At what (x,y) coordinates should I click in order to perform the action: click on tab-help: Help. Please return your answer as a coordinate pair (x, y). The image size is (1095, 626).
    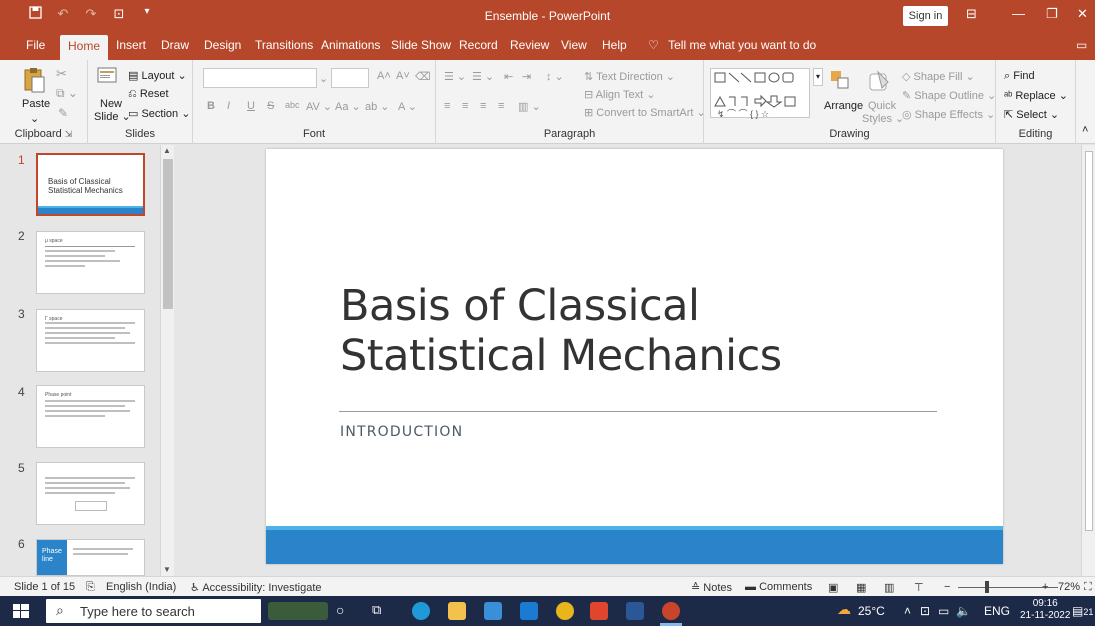
    Looking at the image, I should click on (614, 45).